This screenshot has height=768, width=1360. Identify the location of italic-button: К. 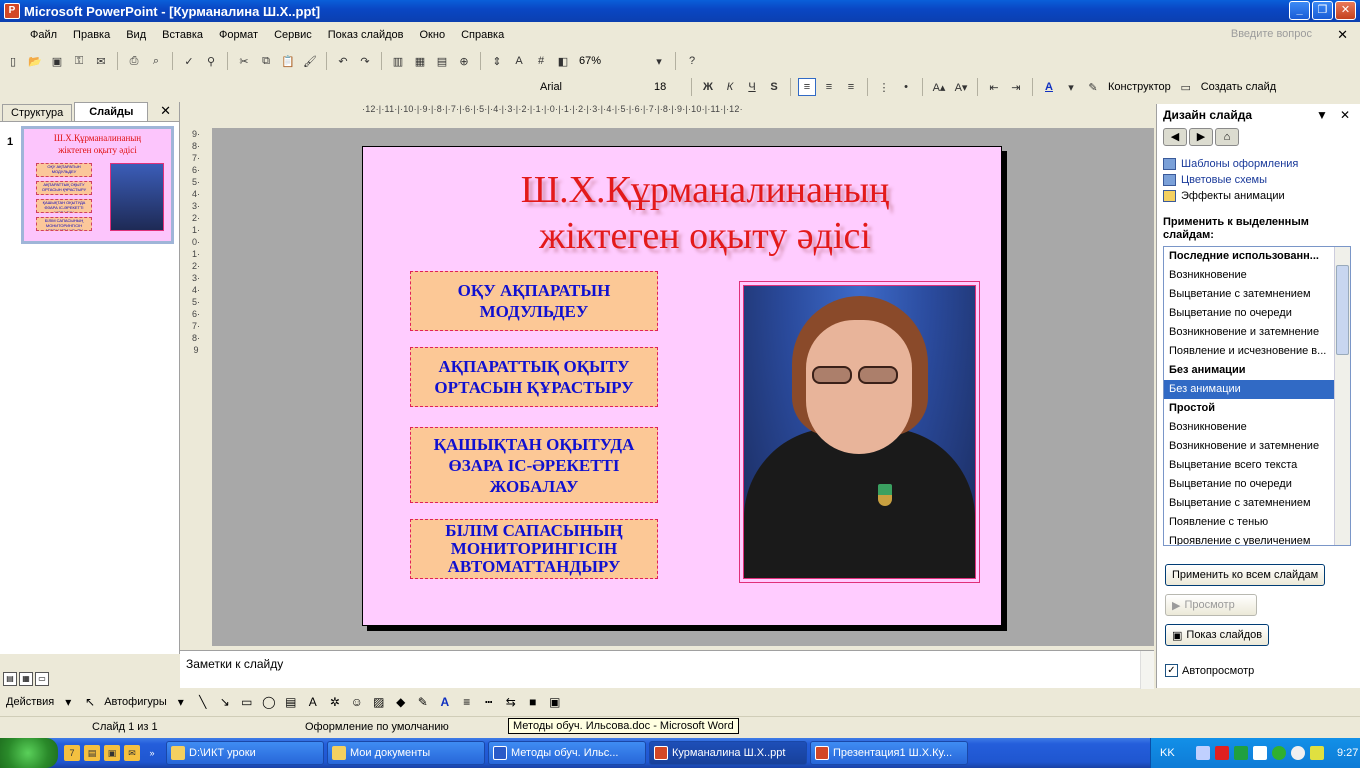
(730, 87).